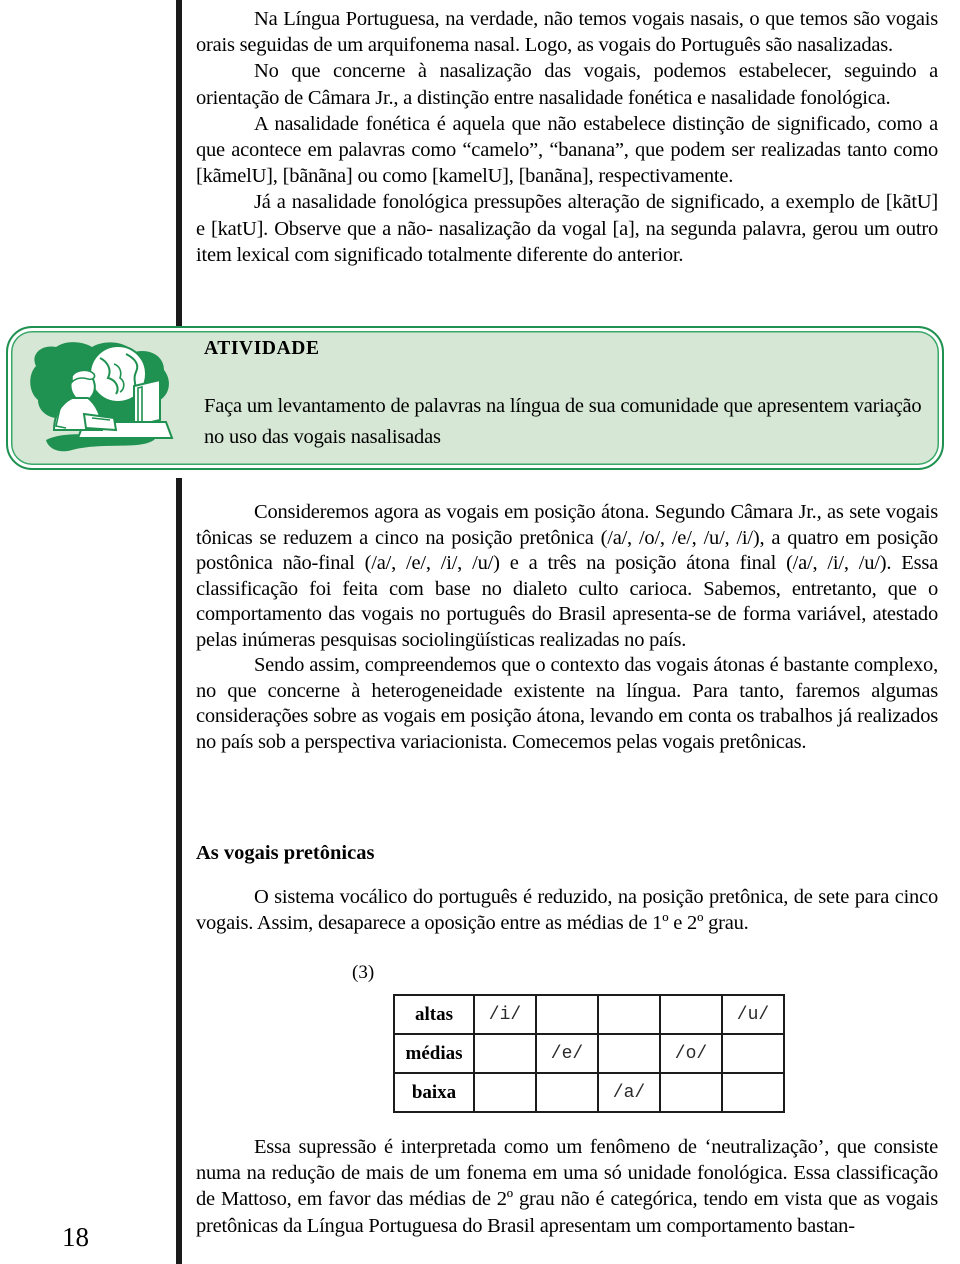 The image size is (960, 1264). Describe the element at coordinates (179, 871) in the screenshot. I see `column-rule-bottom` at that location.